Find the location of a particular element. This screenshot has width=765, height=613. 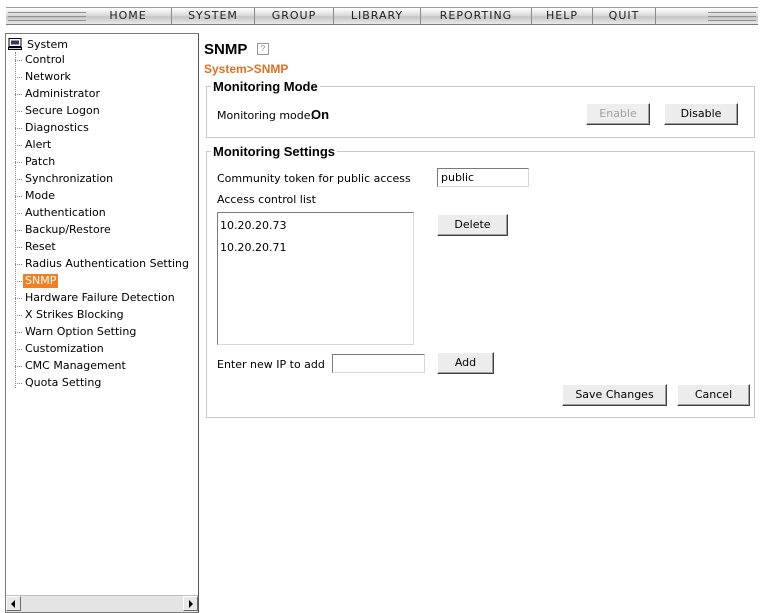

help-icon: ? is located at coordinates (263, 49).